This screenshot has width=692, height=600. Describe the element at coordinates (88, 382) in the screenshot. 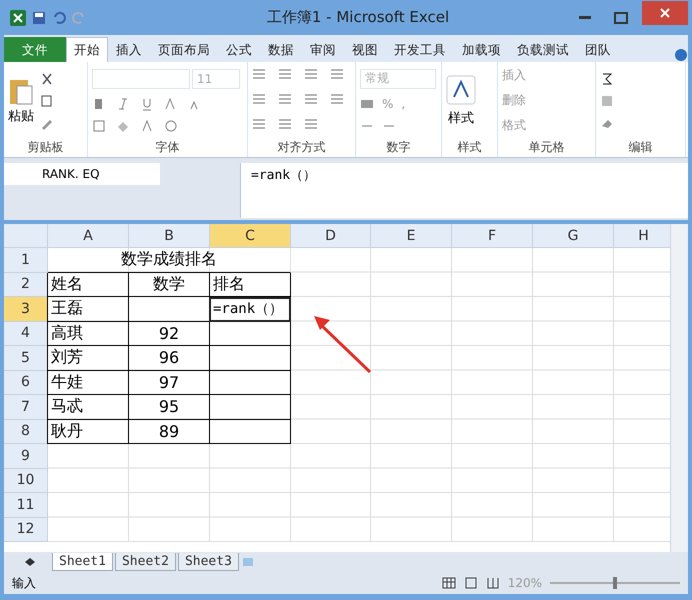

I see `table-cell: 牛娃` at that location.